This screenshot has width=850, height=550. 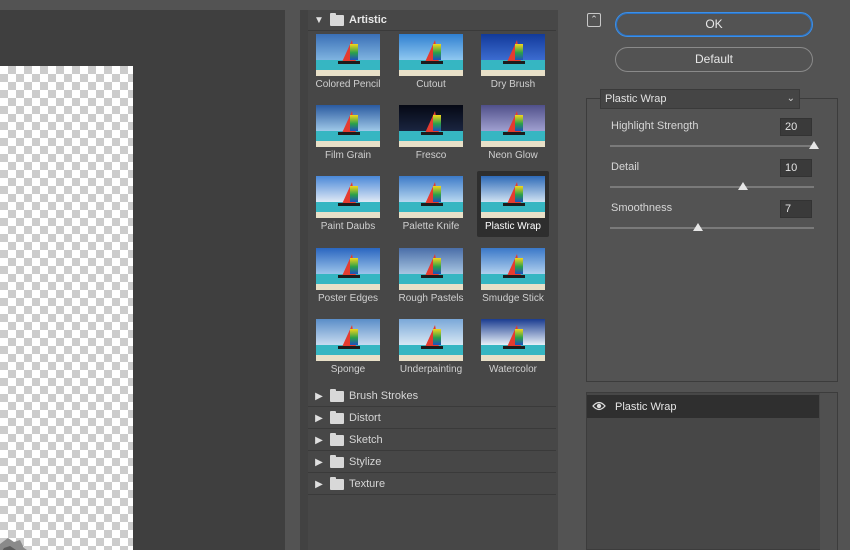 I want to click on category-item: ▶ Stylize, so click(x=432, y=462).